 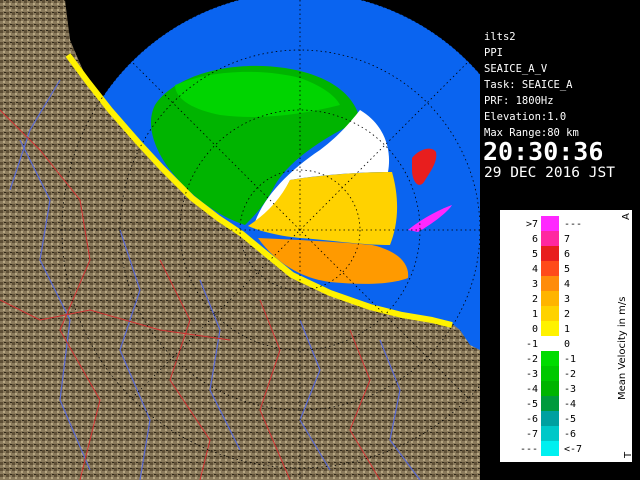 I want to click on observation-time: 20:30:36, so click(x=543, y=151).